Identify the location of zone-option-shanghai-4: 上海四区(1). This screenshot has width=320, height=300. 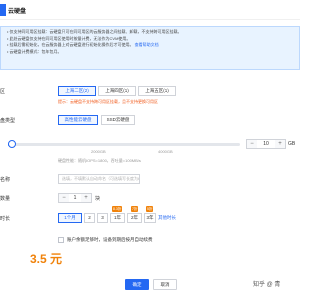
(117, 91).